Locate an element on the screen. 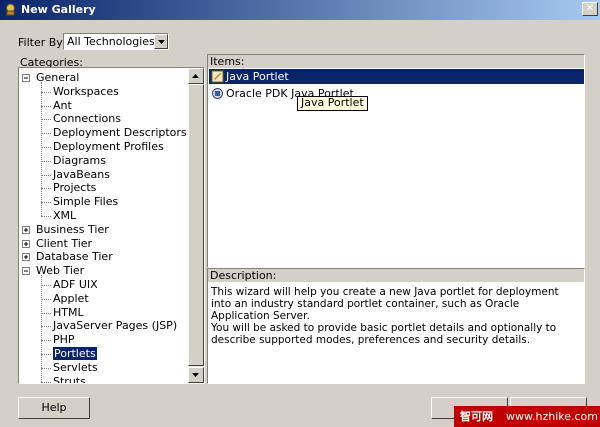  arrow-down-icon is located at coordinates (195, 375).